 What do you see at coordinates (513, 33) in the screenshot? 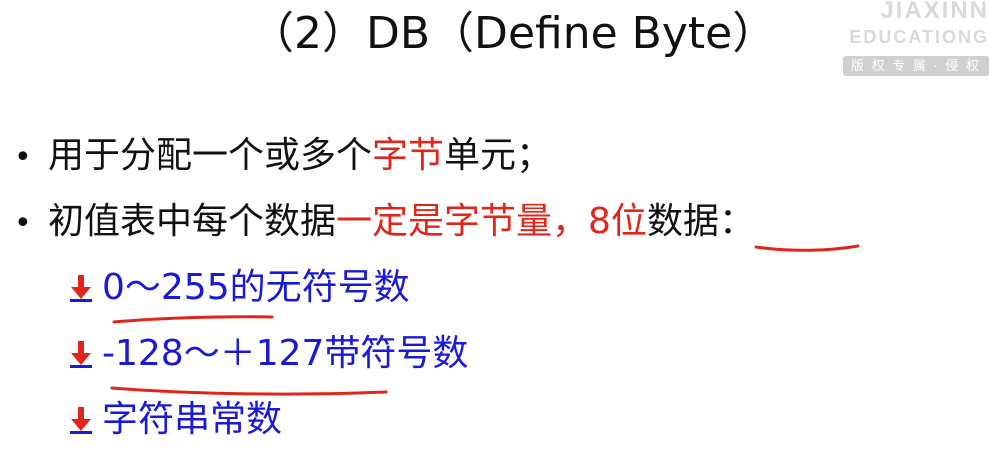
I see `slide-title: （2）DB（Define Byte）` at bounding box center [513, 33].